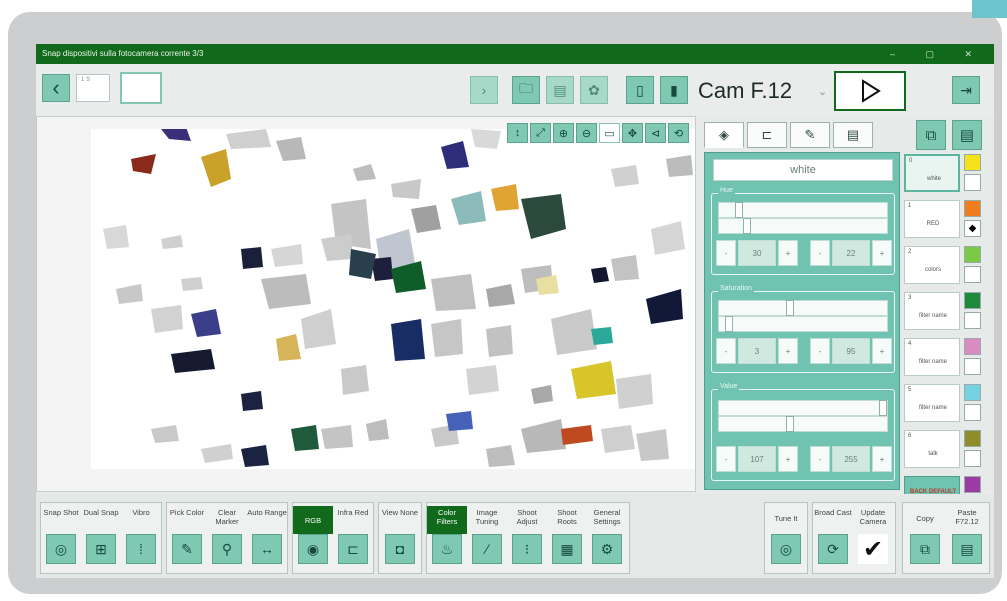 This screenshot has width=1007, height=601. What do you see at coordinates (56, 88) in the screenshot?
I see `back-button: ‹` at bounding box center [56, 88].